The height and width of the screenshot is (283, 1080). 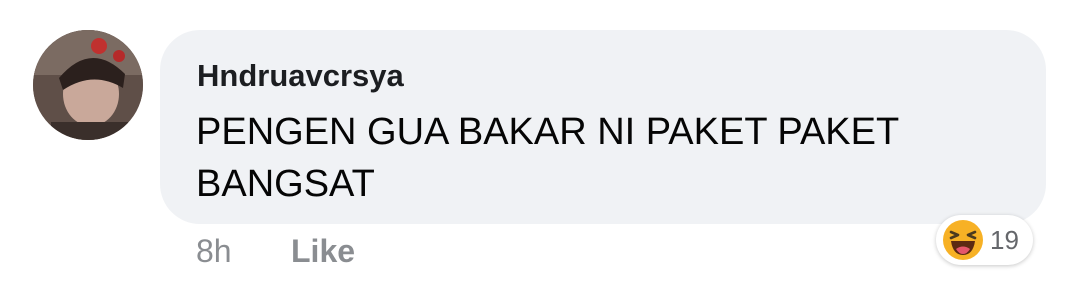 What do you see at coordinates (214, 251) in the screenshot?
I see `comment-timestamp: 8h` at bounding box center [214, 251].